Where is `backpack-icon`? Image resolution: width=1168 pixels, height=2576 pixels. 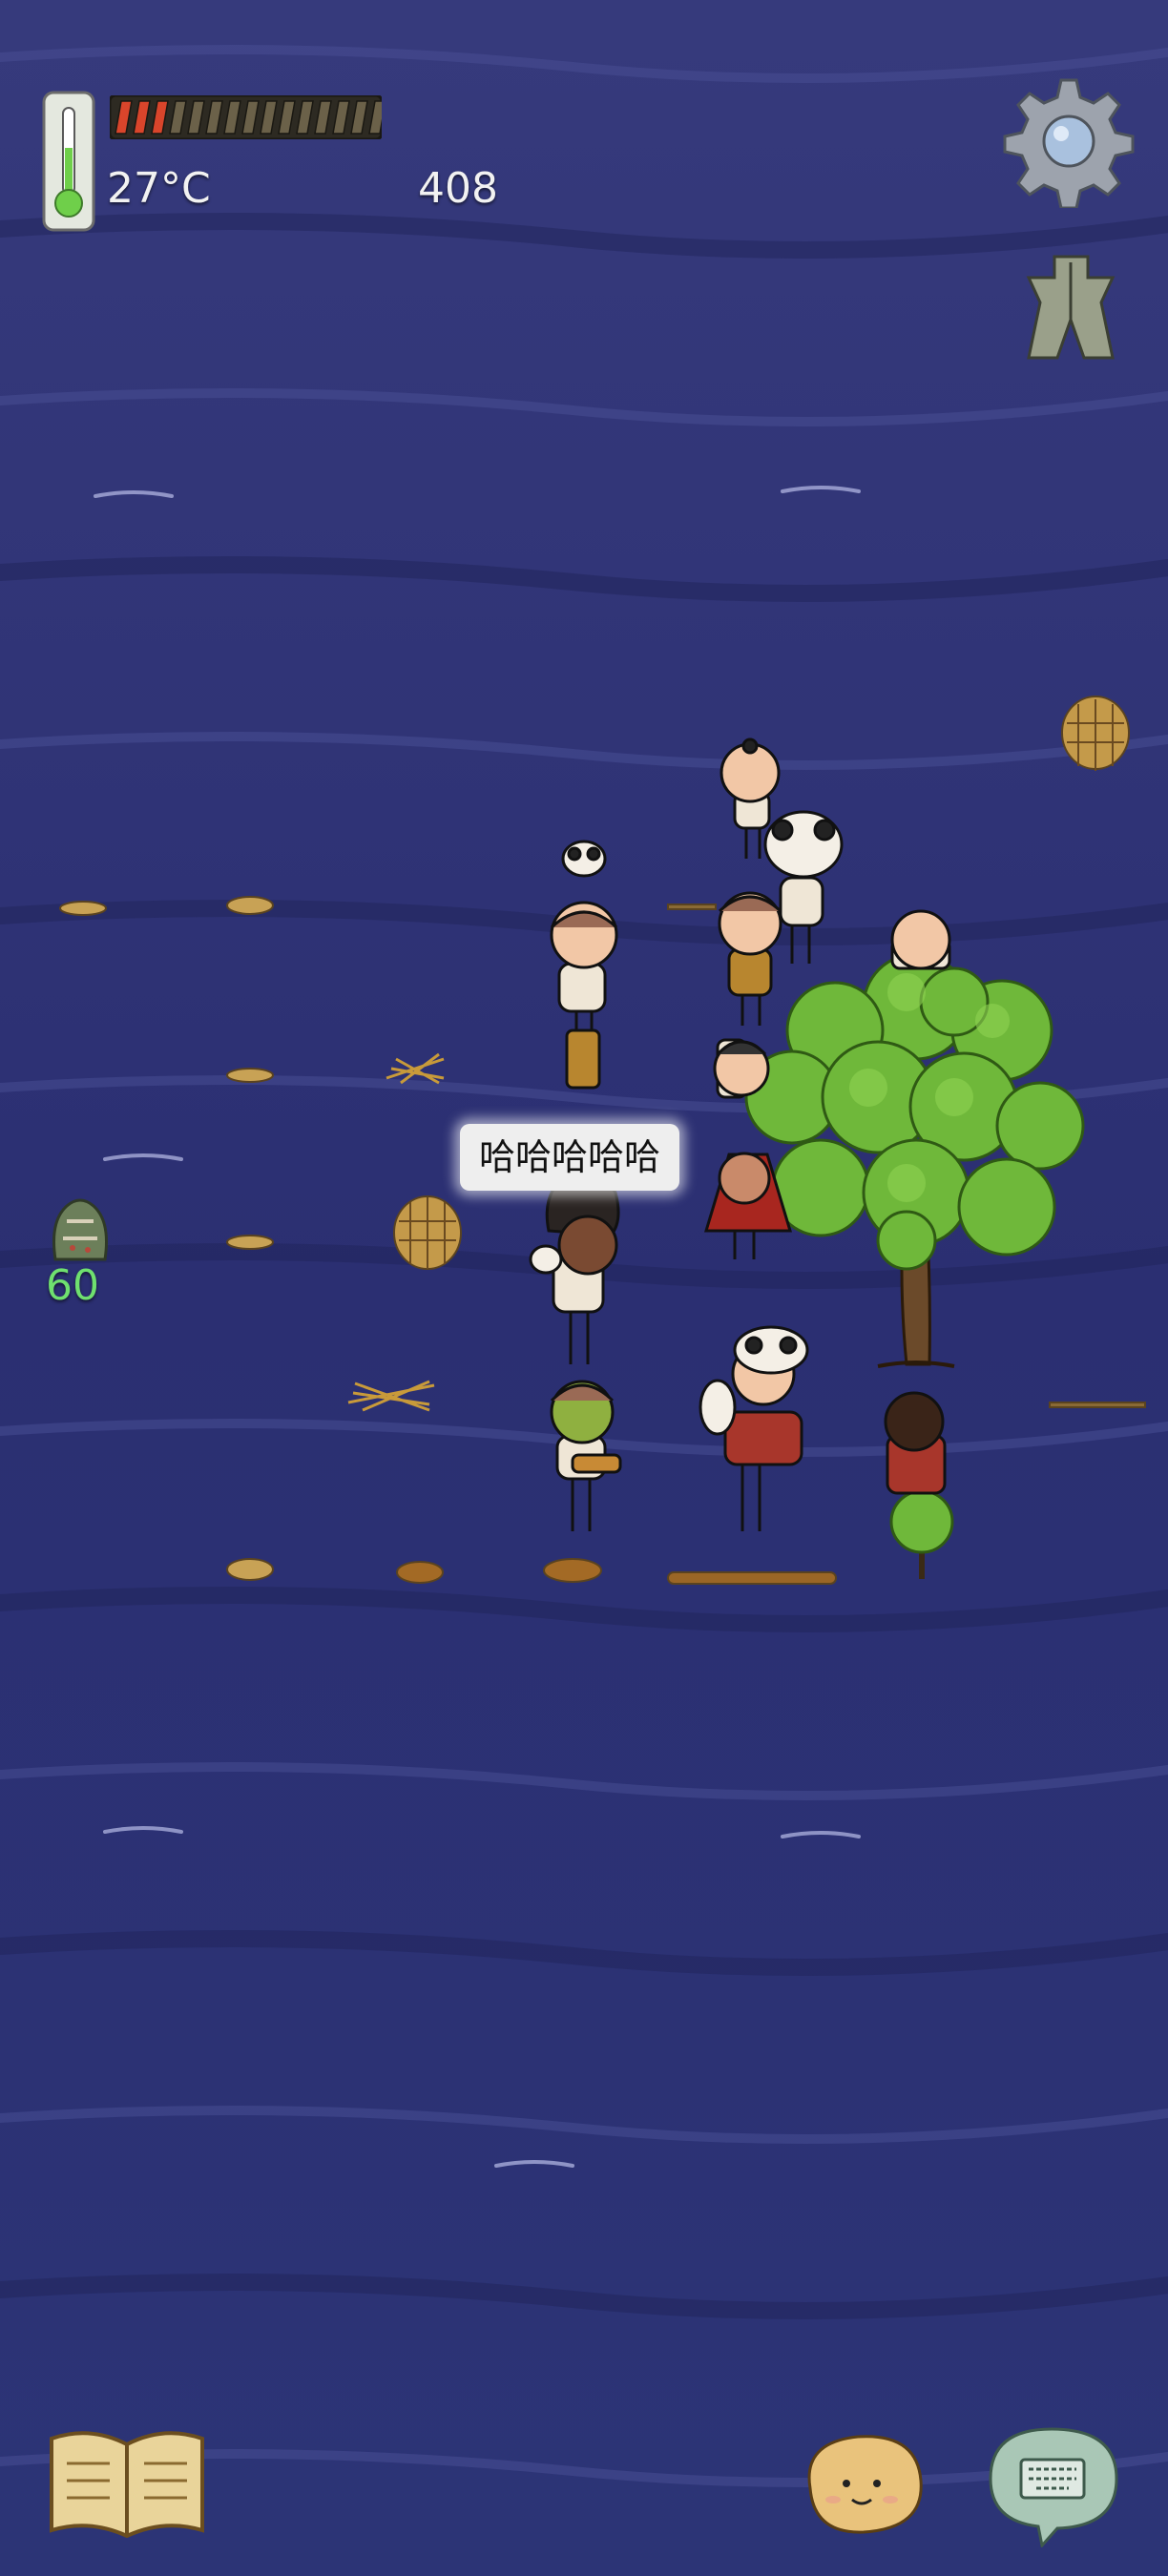 backpack-icon is located at coordinates (80, 1228).